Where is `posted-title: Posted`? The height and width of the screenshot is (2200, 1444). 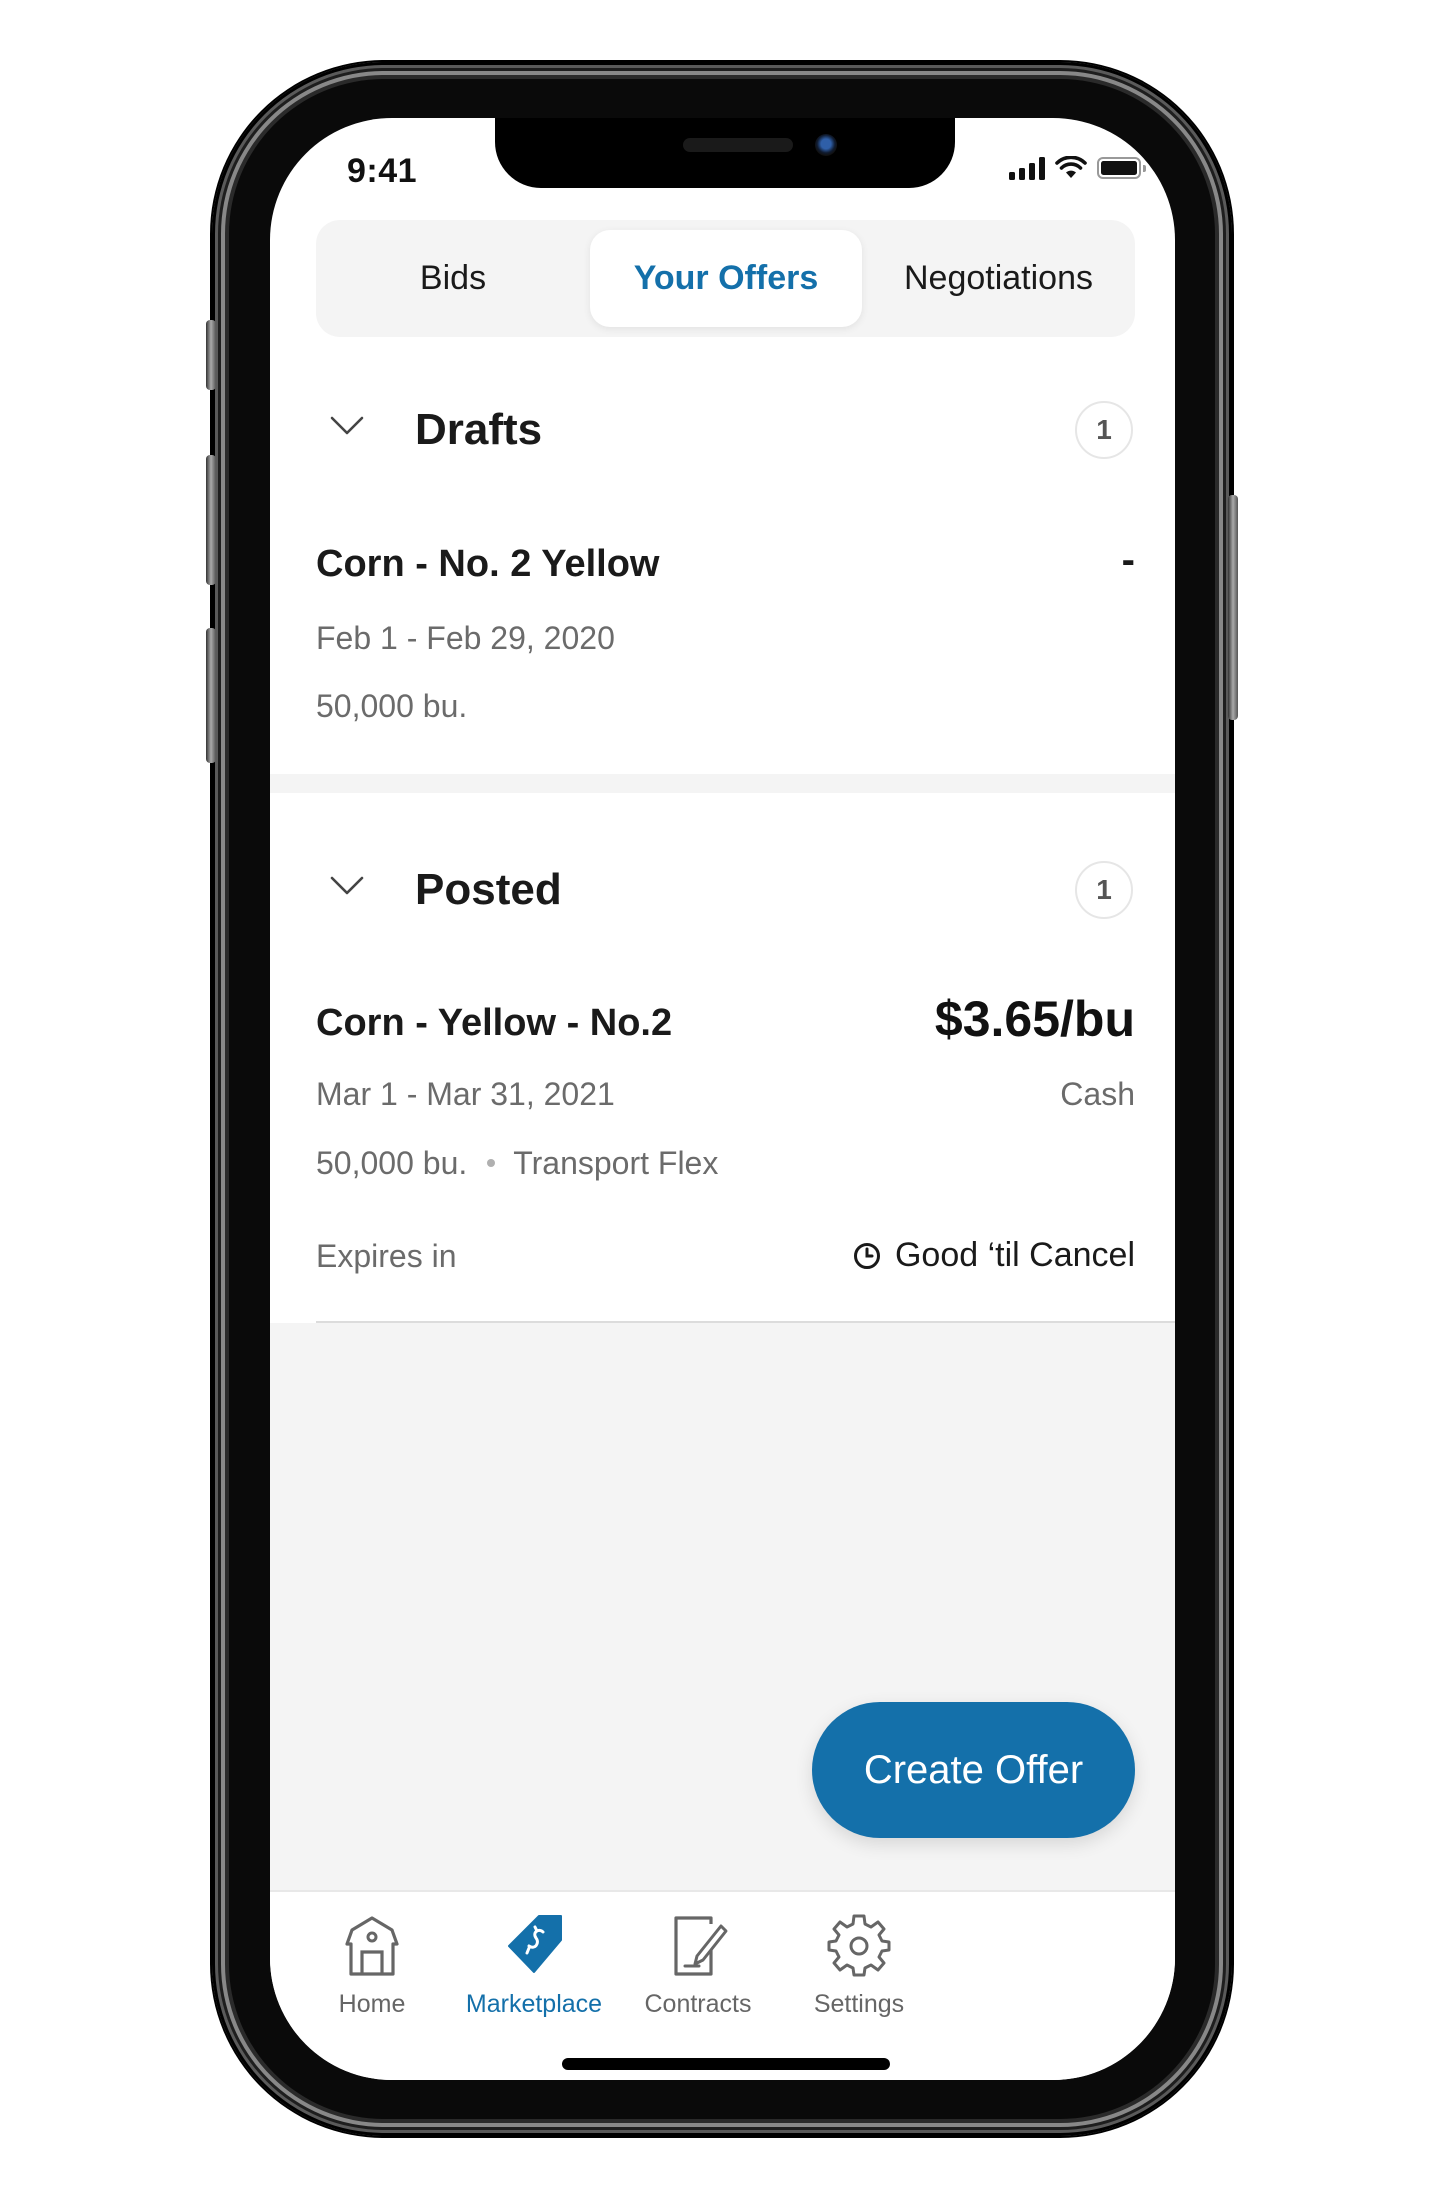
posted-title: Posted is located at coordinates (488, 889).